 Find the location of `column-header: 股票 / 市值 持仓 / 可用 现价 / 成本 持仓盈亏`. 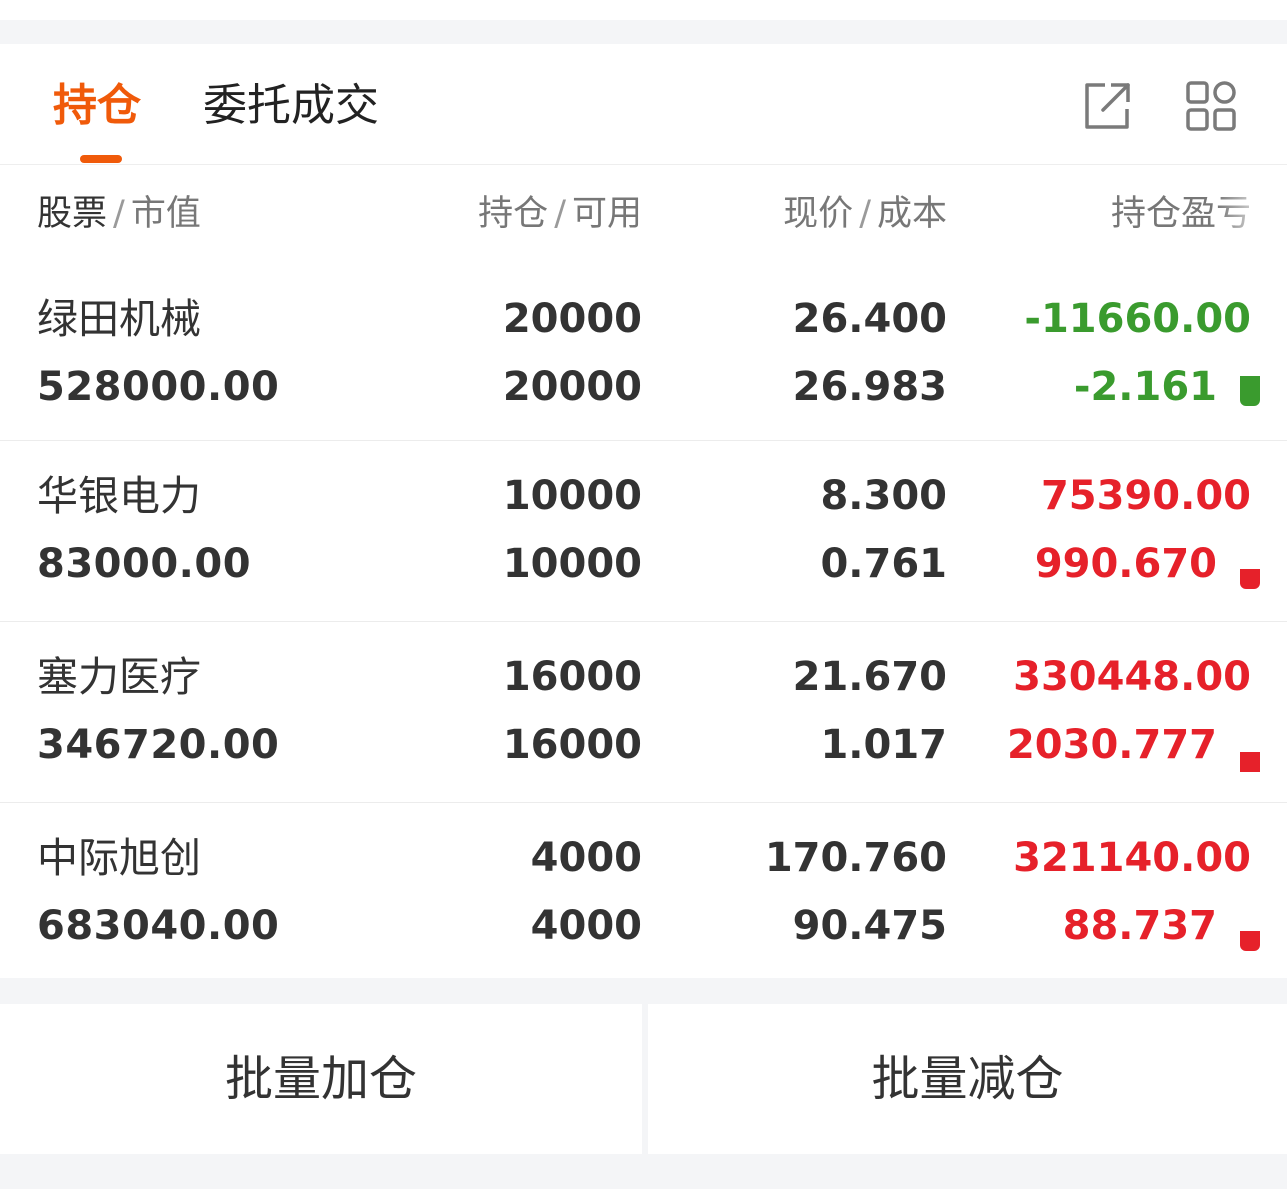

column-header: 股票 / 市值 持仓 / 可用 现价 / 成本 持仓盈亏 is located at coordinates (643, 214).